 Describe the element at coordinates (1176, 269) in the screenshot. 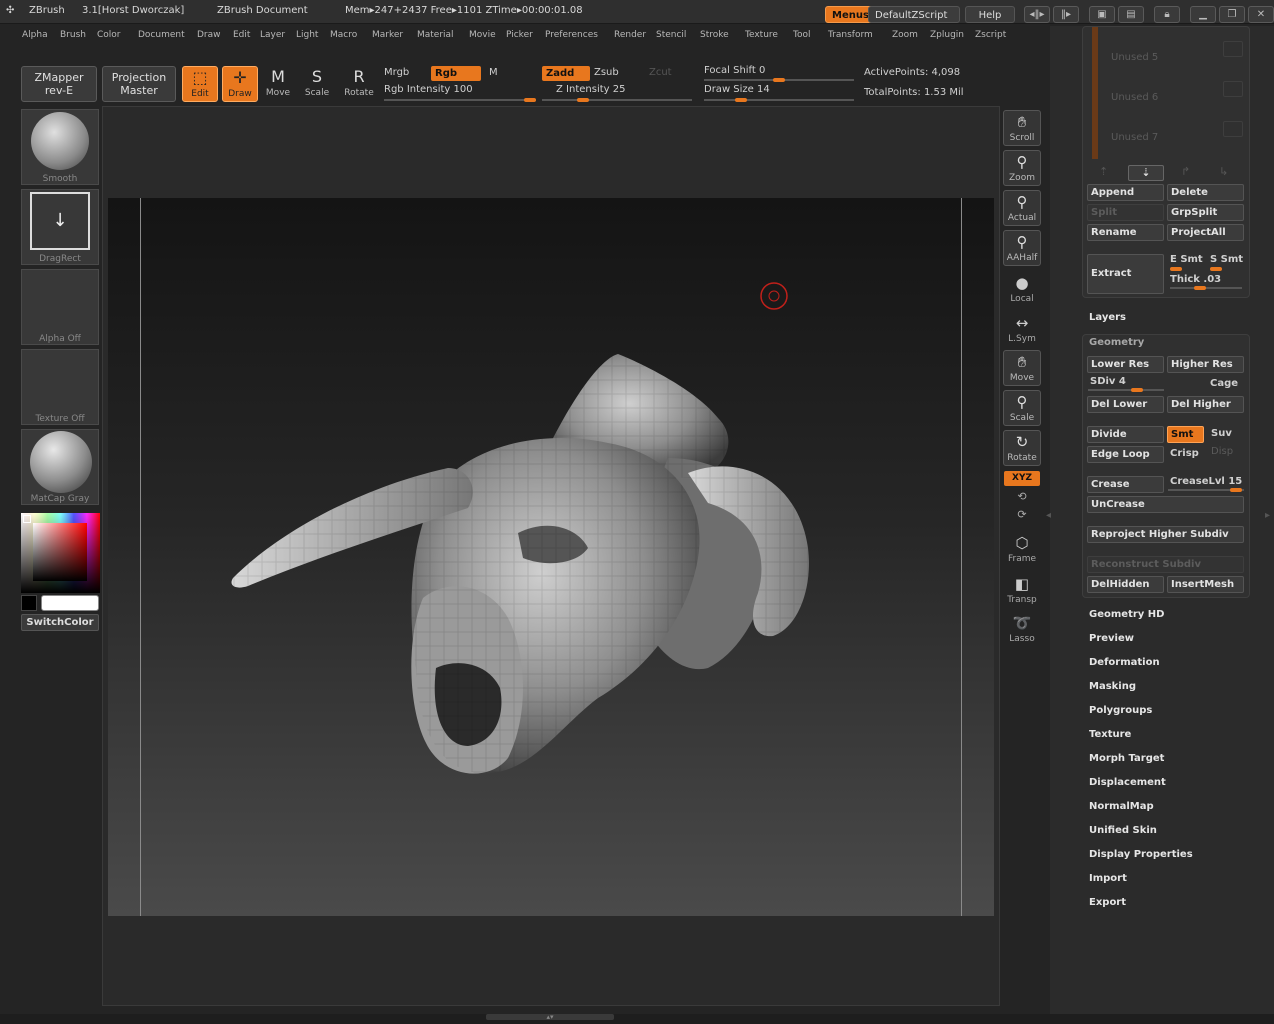

I see `e-smt-slider` at that location.